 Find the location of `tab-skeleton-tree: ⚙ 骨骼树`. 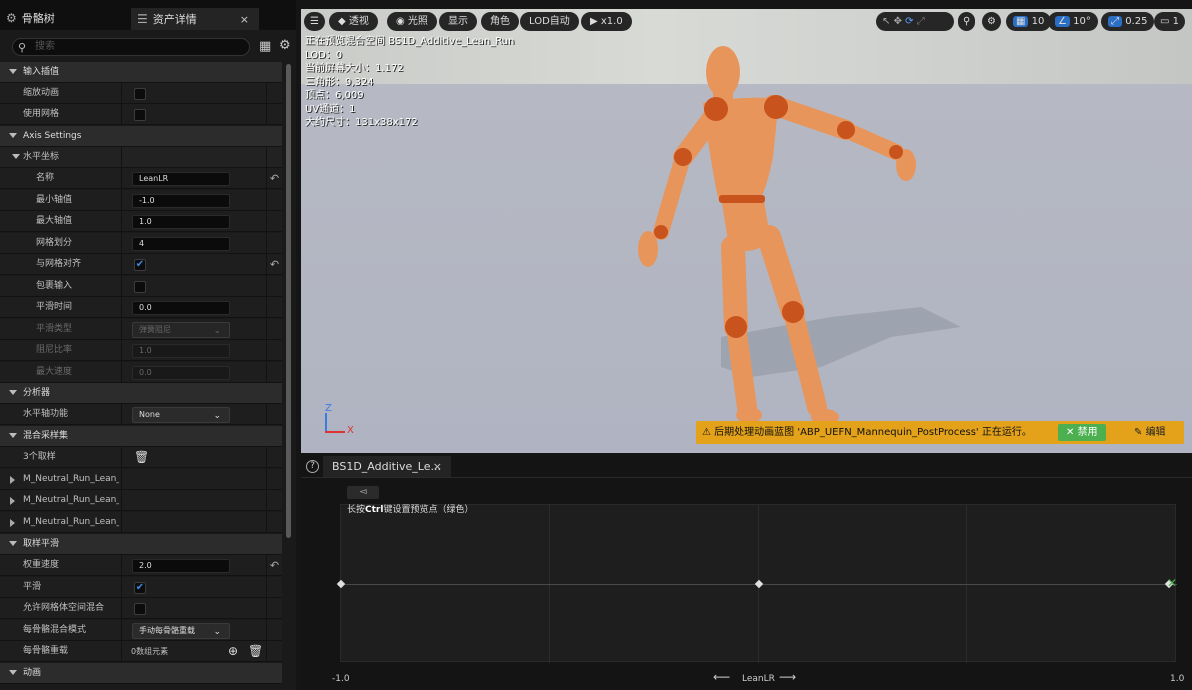

tab-skeleton-tree: ⚙ 骨骼树 is located at coordinates (30, 18).